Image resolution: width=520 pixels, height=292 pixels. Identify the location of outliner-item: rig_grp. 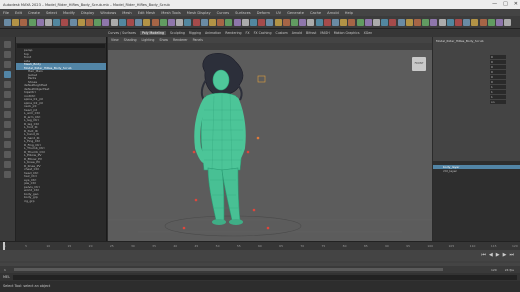
(61, 202).